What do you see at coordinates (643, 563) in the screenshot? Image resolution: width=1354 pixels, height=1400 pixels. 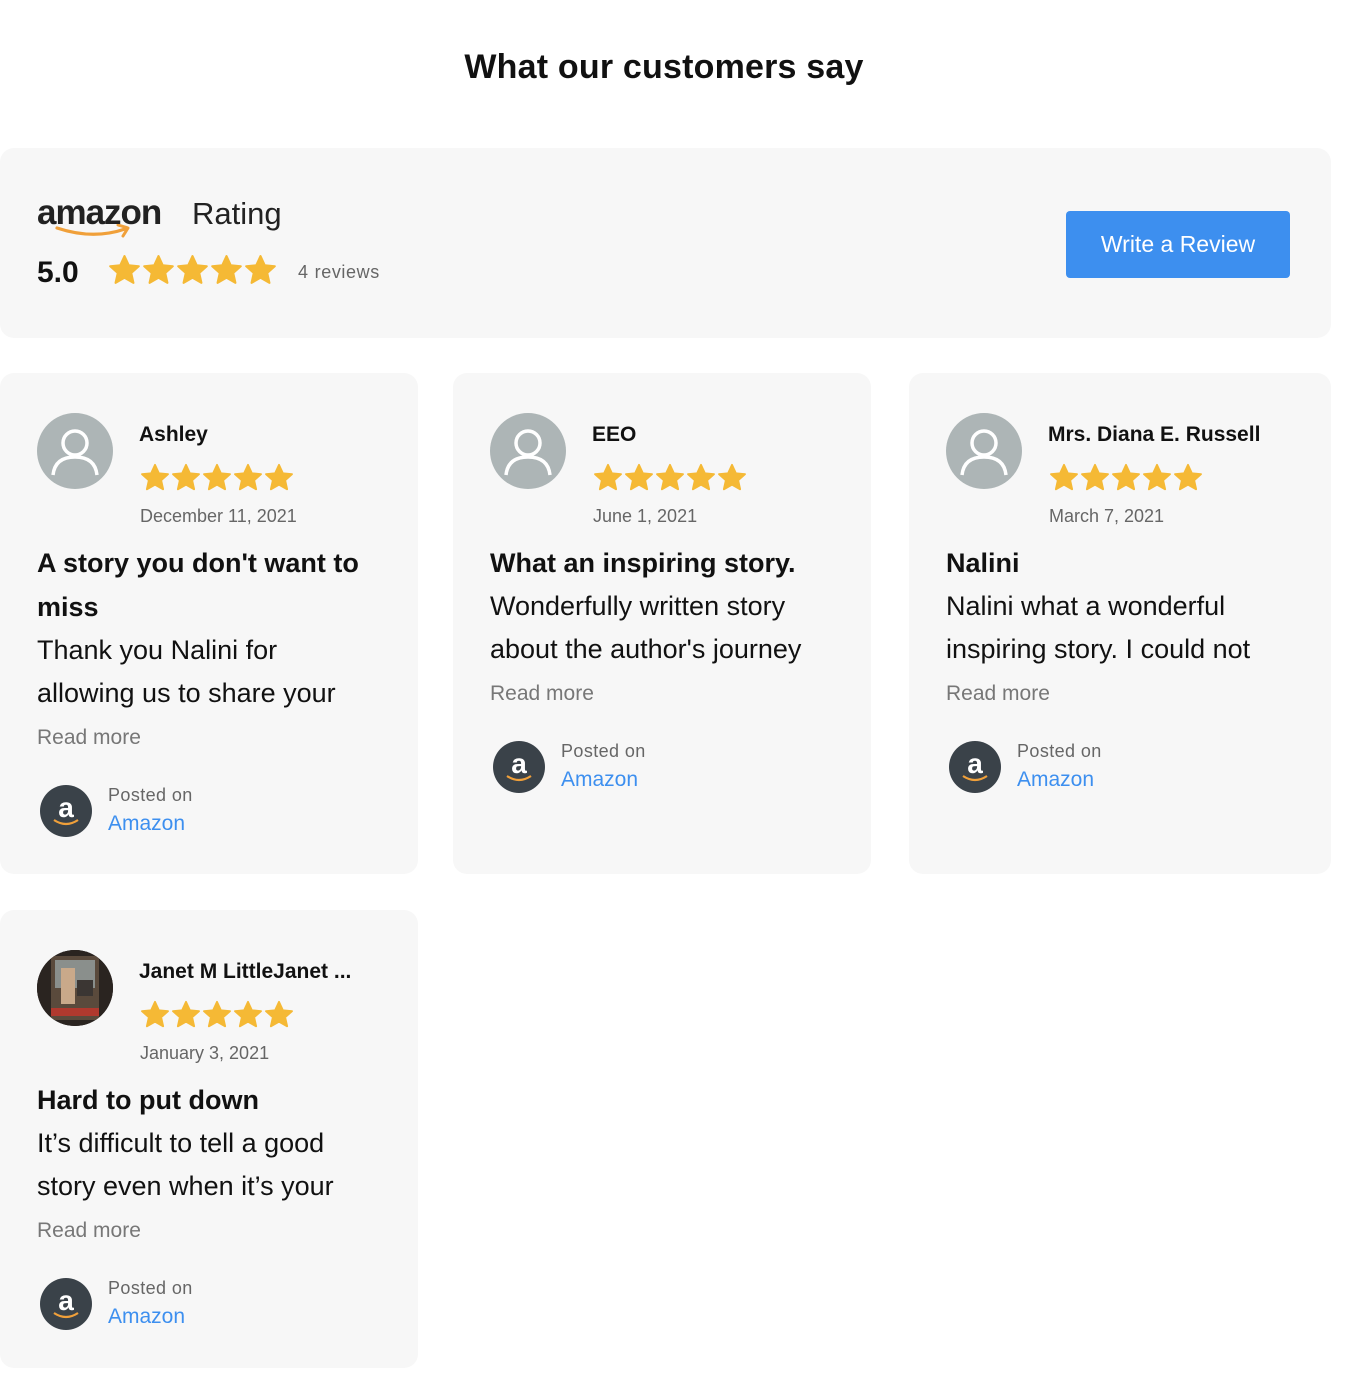 I see `review-title: What an inspiring story.` at bounding box center [643, 563].